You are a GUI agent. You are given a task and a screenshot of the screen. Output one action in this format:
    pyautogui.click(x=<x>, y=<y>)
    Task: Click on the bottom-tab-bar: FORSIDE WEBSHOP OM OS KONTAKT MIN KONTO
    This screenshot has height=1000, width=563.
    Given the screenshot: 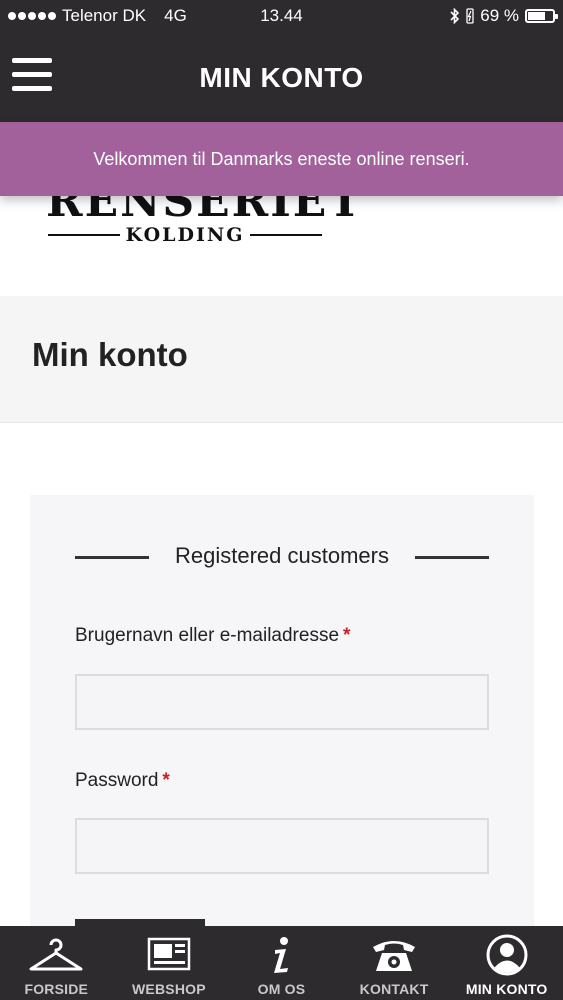 What is the action you would take?
    pyautogui.click(x=281, y=963)
    